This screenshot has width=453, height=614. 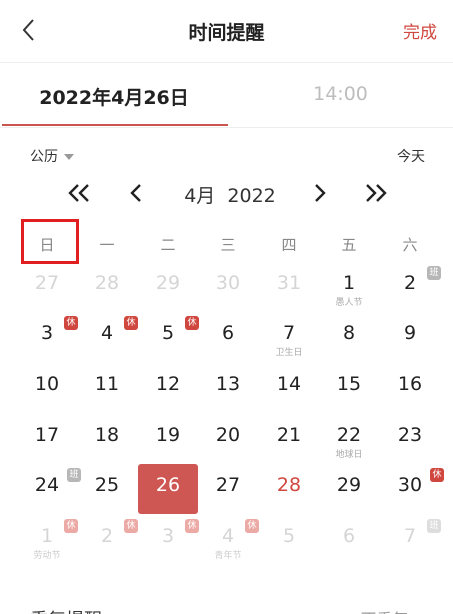 I want to click on day-cell: 10, so click(x=47, y=388).